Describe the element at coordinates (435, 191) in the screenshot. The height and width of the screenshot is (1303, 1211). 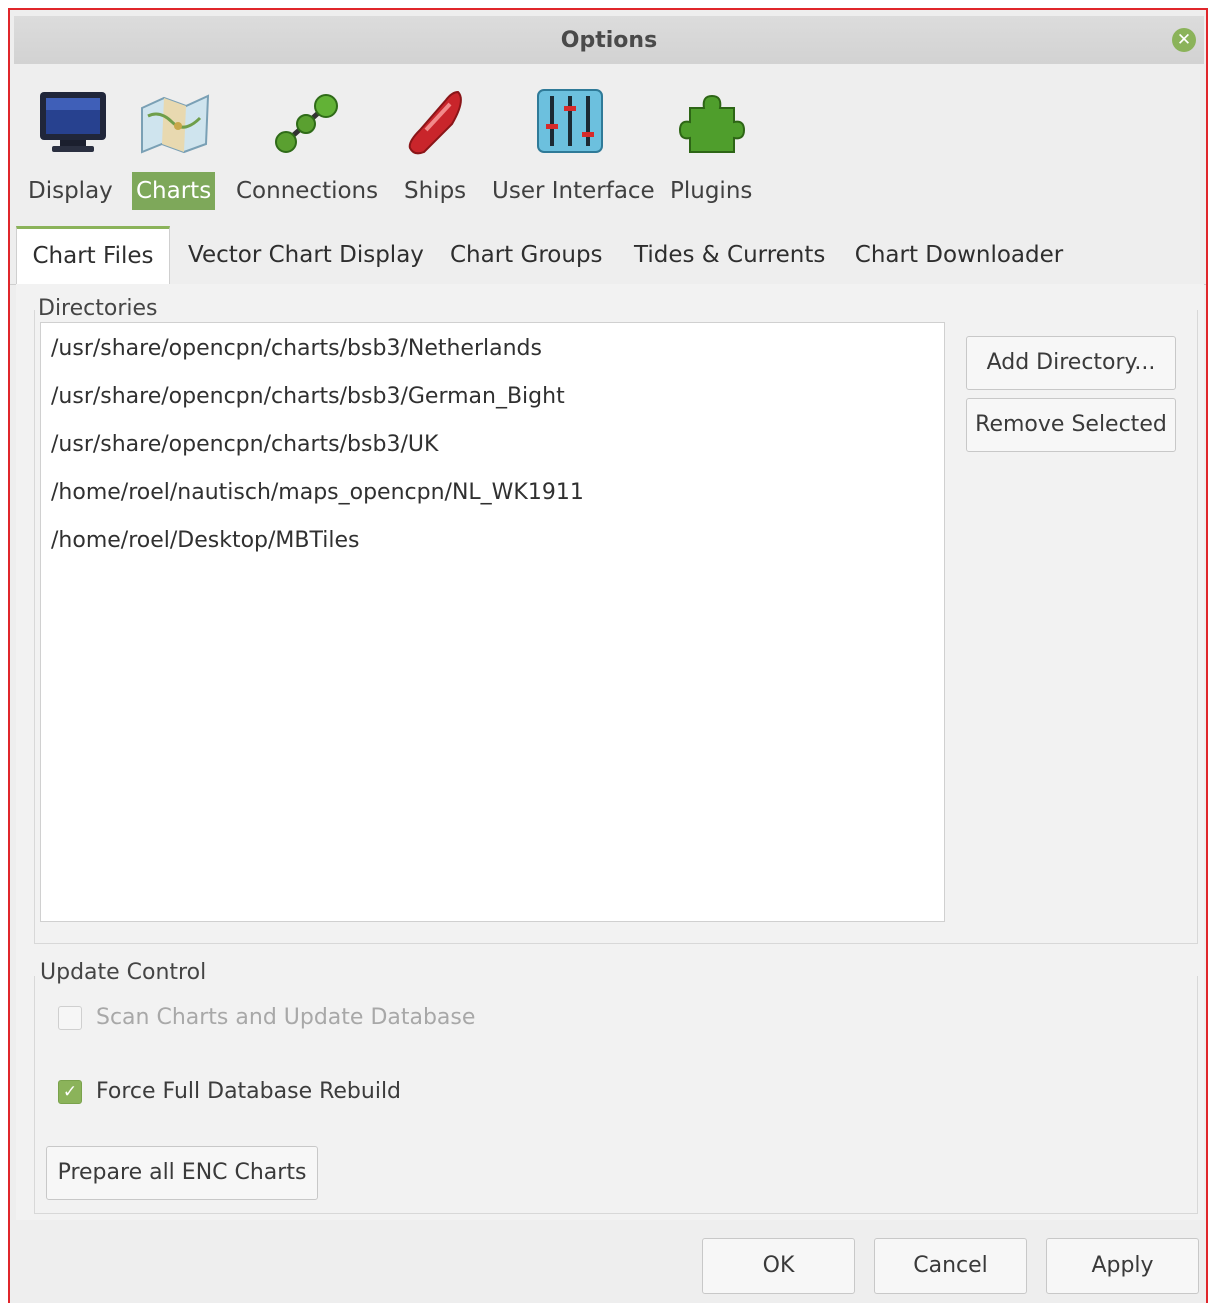
I see `toolbar-label-ships: Ships` at that location.